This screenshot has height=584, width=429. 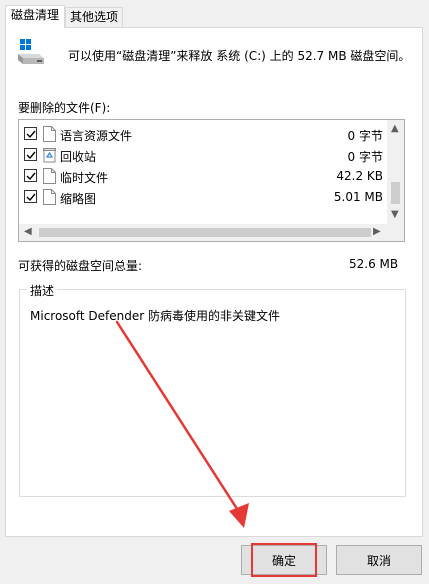 What do you see at coordinates (284, 560) in the screenshot?
I see `ok-button: 确定` at bounding box center [284, 560].